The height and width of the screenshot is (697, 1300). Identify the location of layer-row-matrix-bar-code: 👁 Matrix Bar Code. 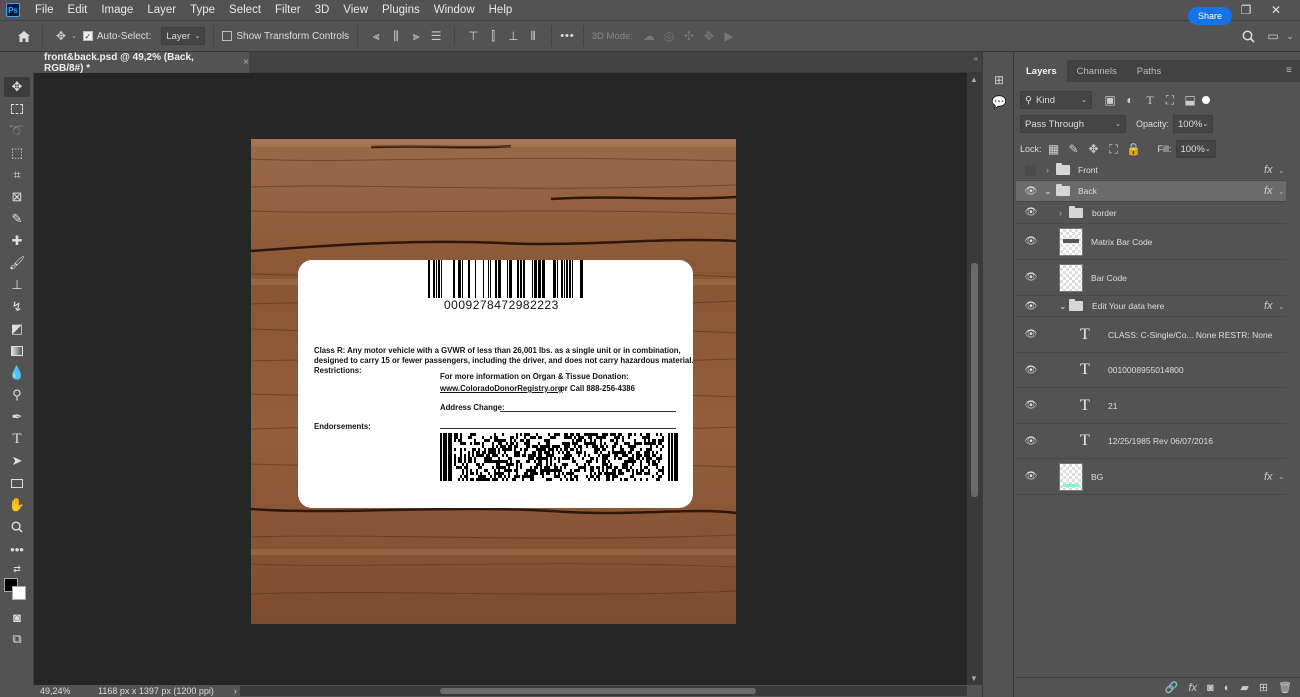
(1151, 242).